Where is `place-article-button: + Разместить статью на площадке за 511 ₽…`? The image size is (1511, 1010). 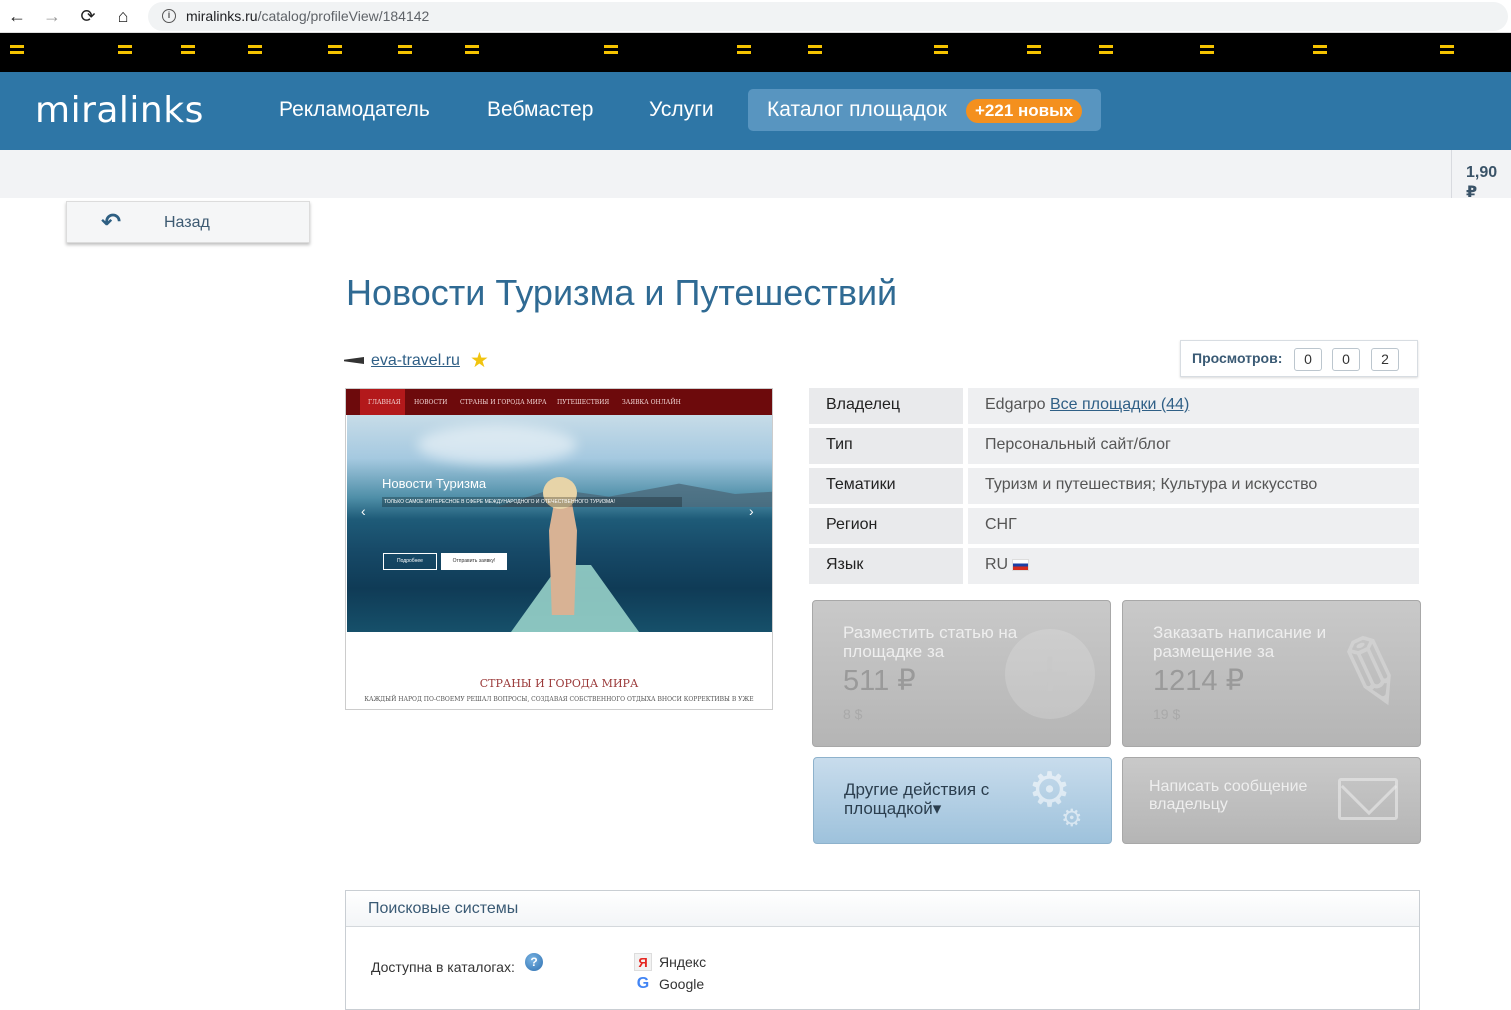
place-article-button: + Разместить статью на площадке за 511 ₽… is located at coordinates (961, 673).